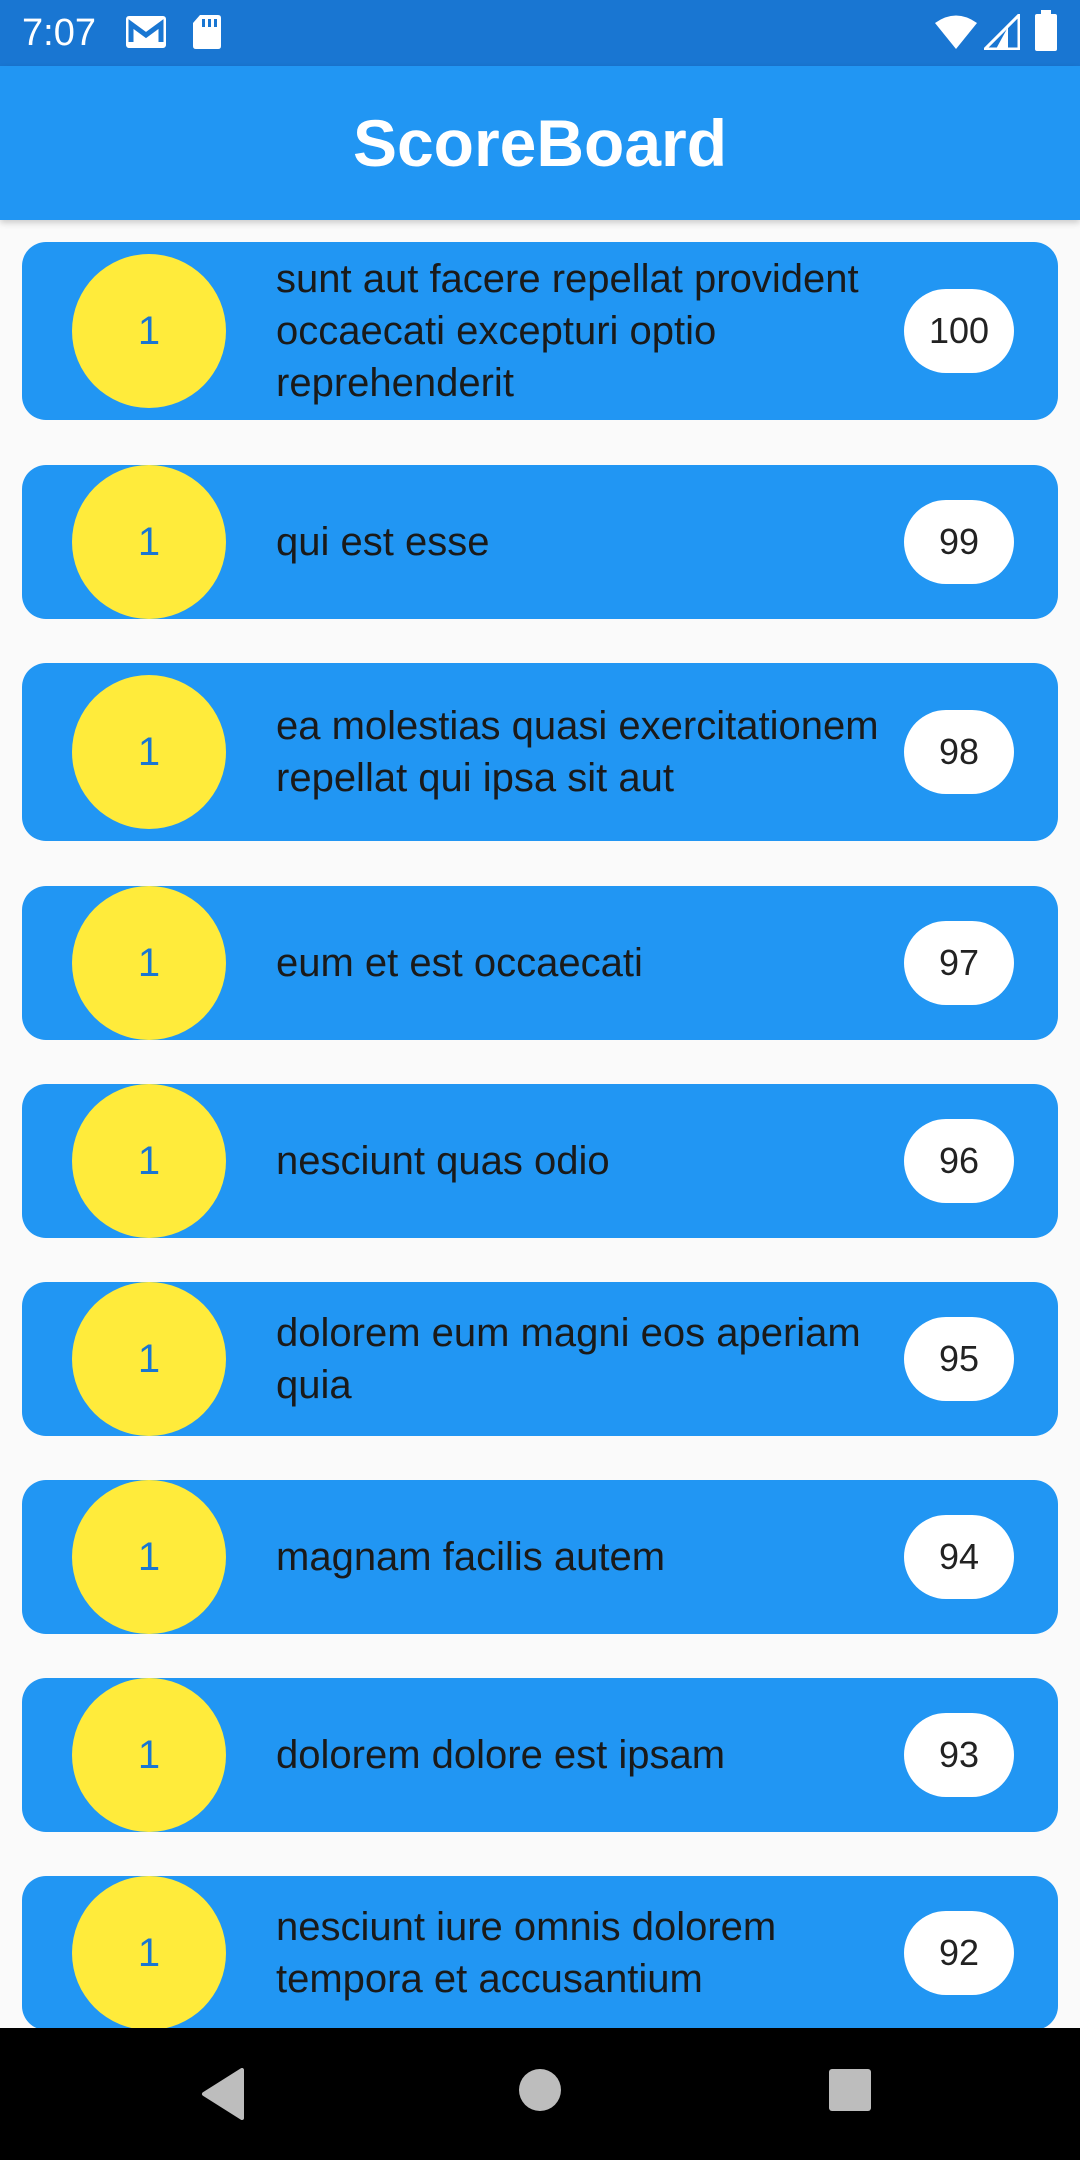 The height and width of the screenshot is (2160, 1080). Describe the element at coordinates (443, 1161) in the screenshot. I see `entry-title: nesciunt quas odio` at that location.